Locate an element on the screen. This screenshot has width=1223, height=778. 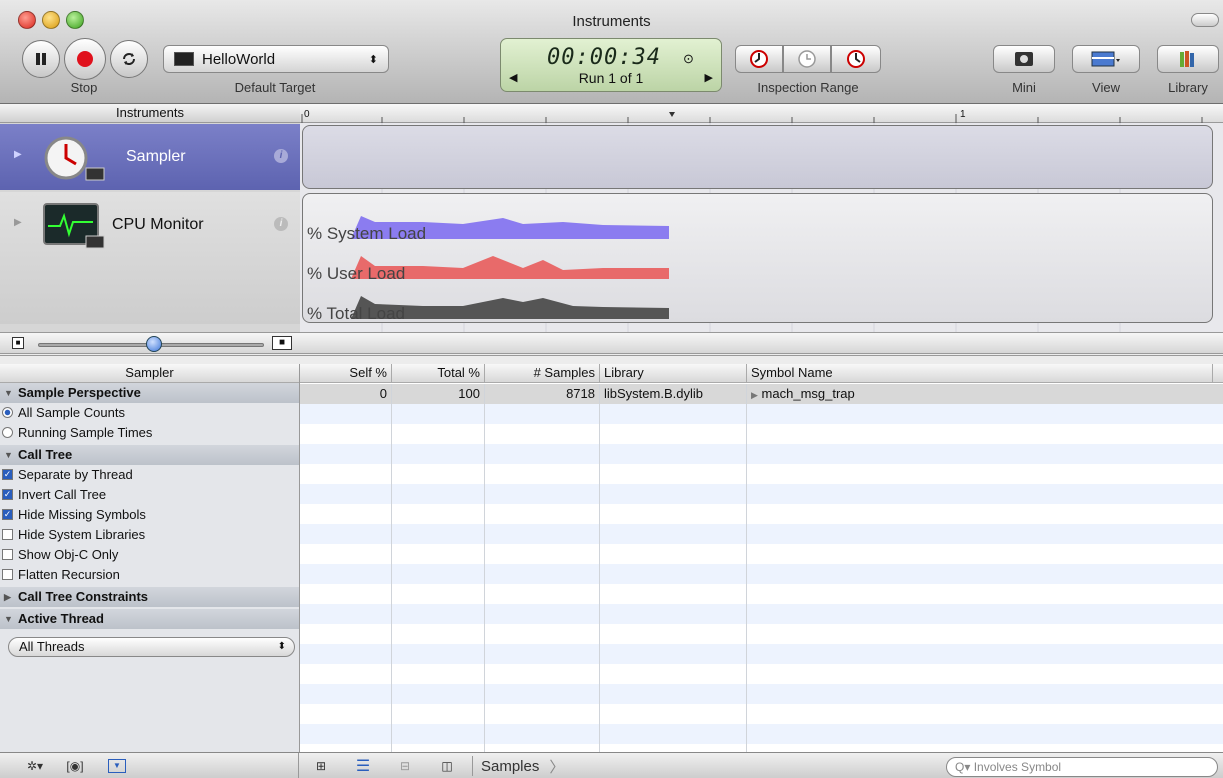
pause-button is located at coordinates (41, 59).